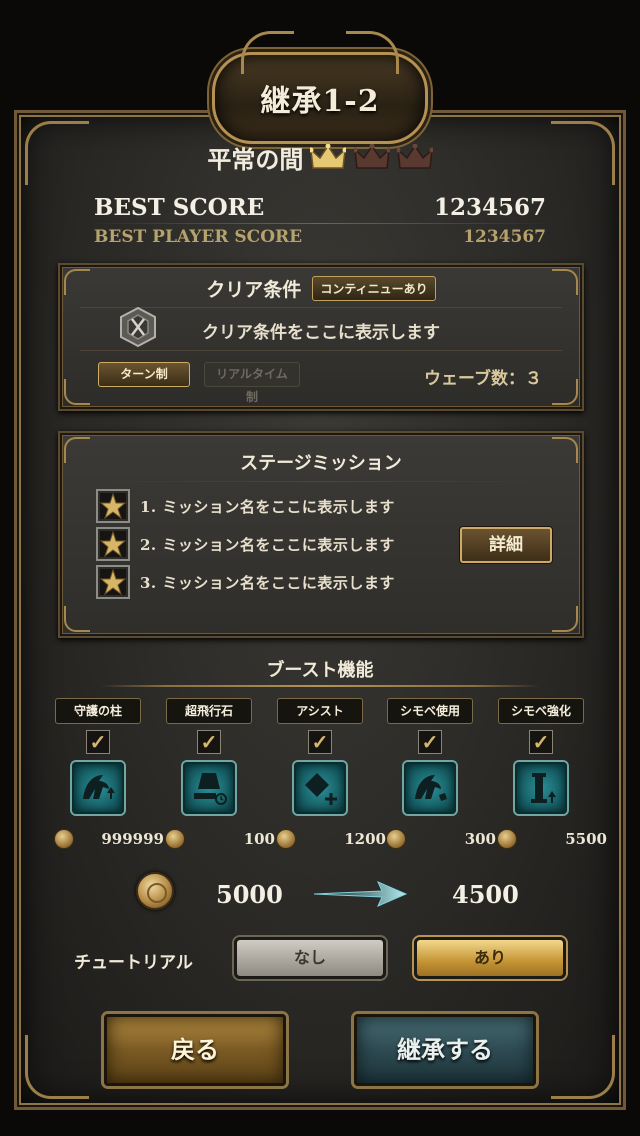 Image resolution: width=640 pixels, height=1136 pixels. I want to click on coin-balance-before: 5000, so click(249, 894).